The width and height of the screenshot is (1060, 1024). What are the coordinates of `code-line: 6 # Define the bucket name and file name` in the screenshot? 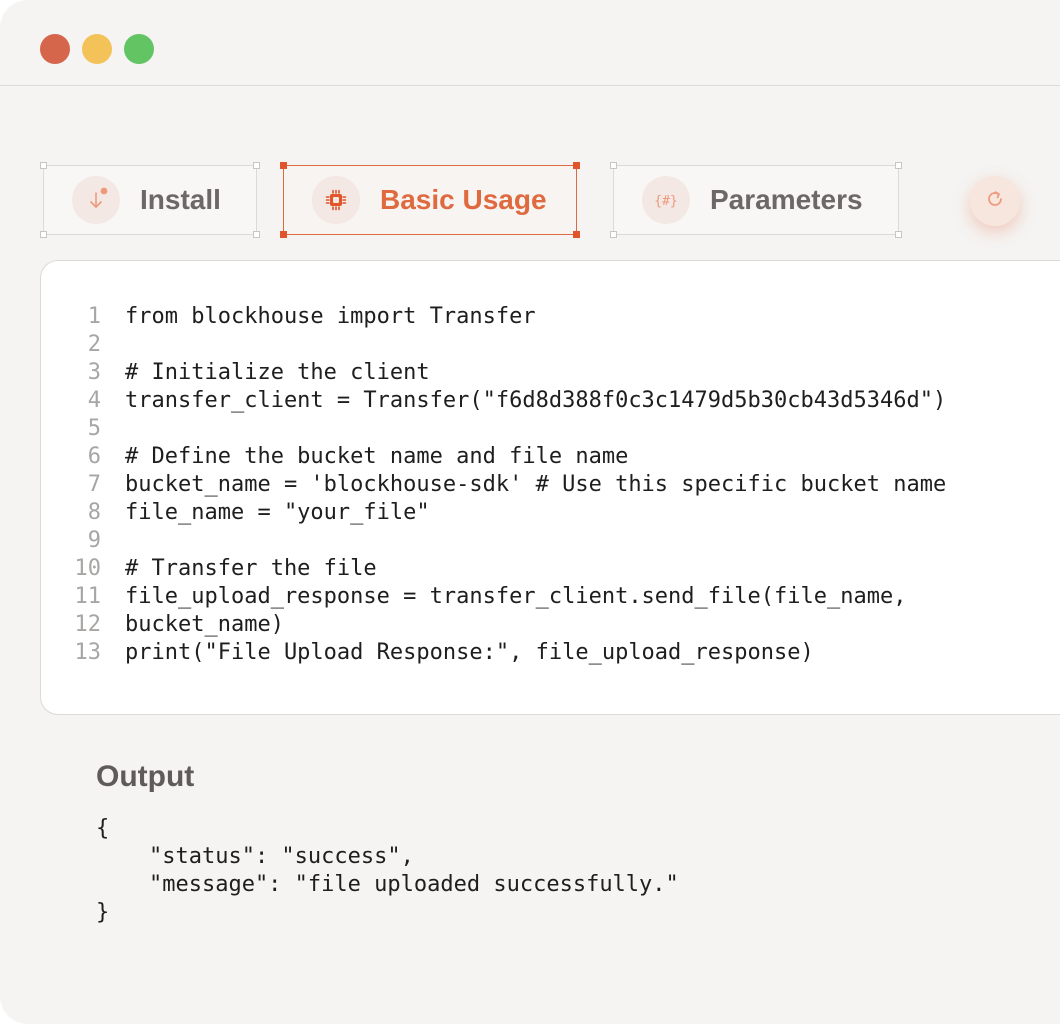 It's located at (493, 457).